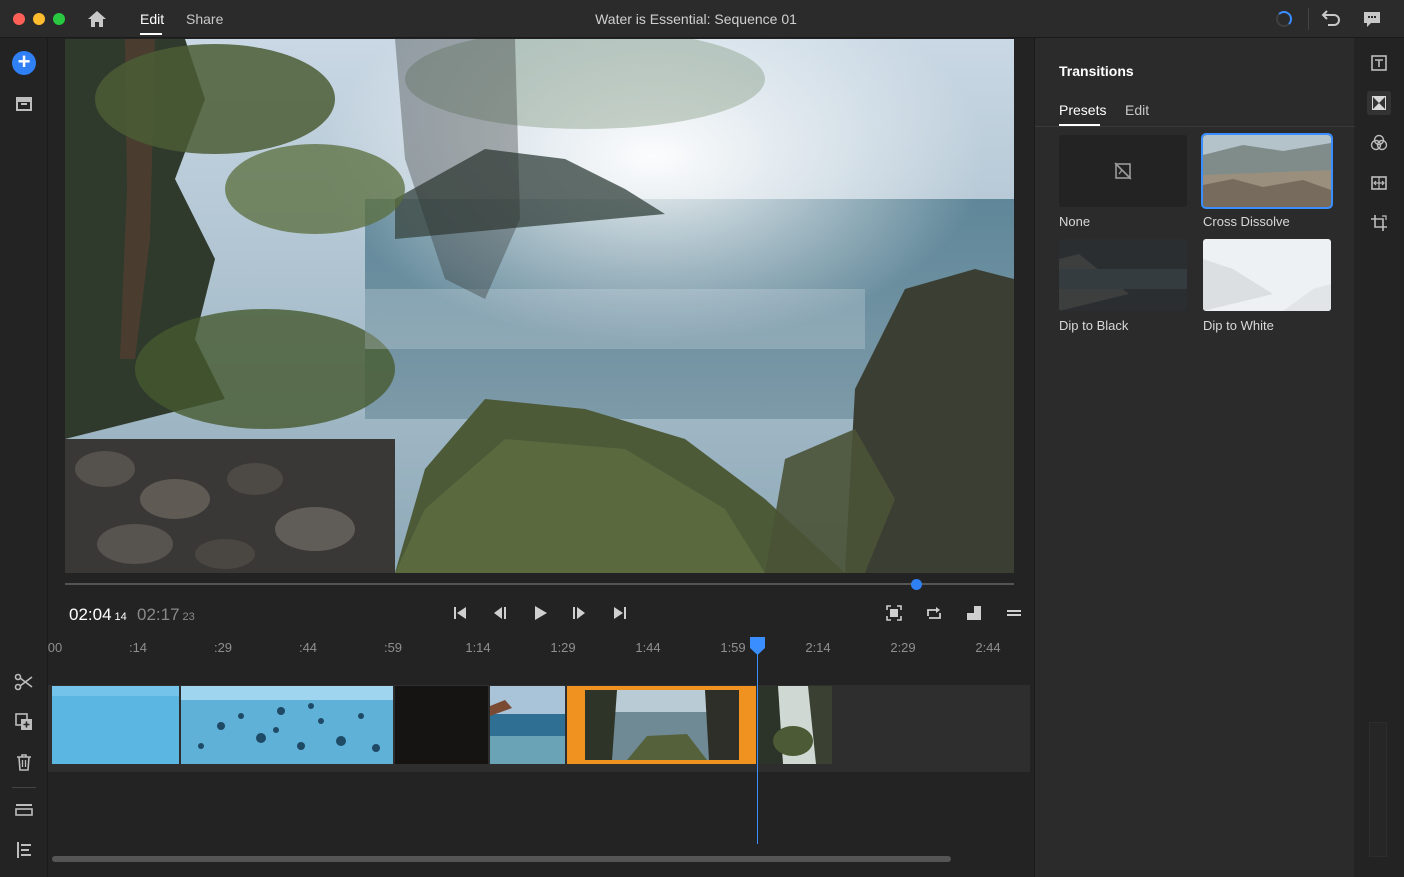 The width and height of the screenshot is (1404, 877). I want to click on feedback-icon, so click(1372, 19).